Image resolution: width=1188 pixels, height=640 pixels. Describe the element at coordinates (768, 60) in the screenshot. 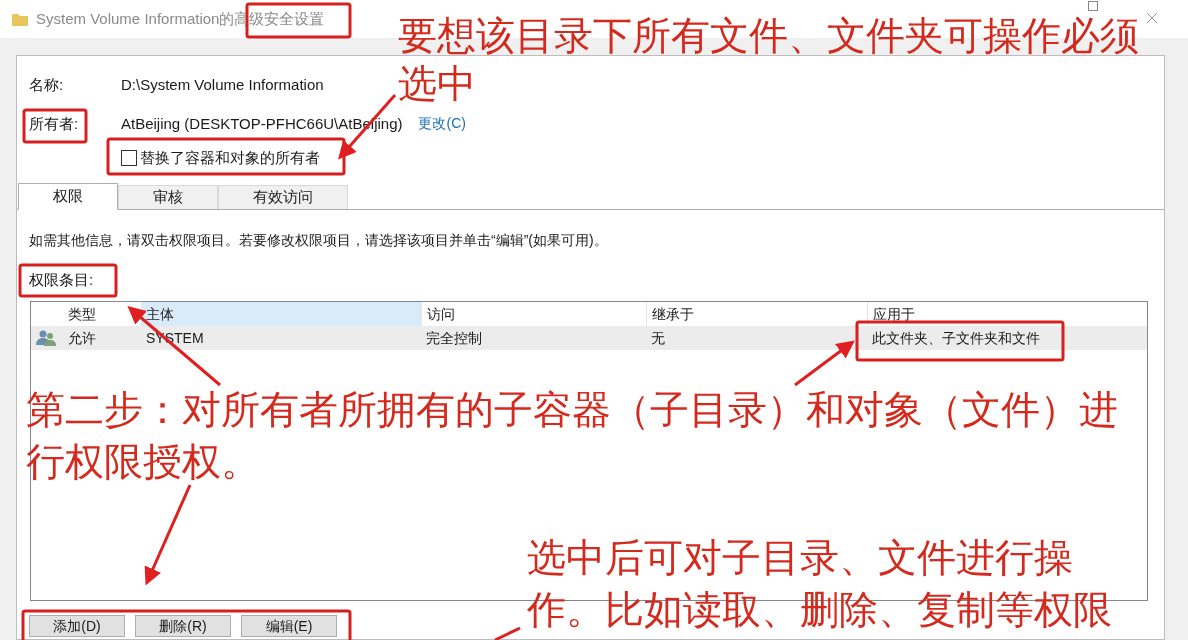

I see `annotation-text: 要想该目录下所有文件、文件夹可操作必须 选中` at that location.